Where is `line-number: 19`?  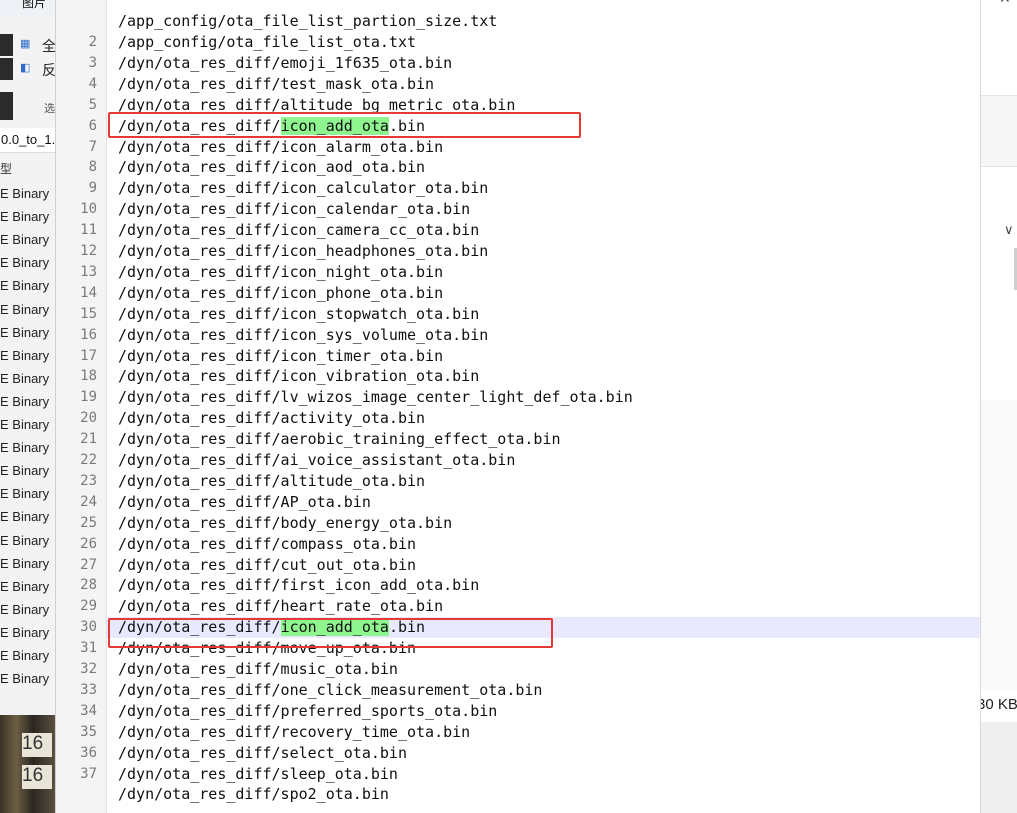
line-number: 19 is located at coordinates (88, 397).